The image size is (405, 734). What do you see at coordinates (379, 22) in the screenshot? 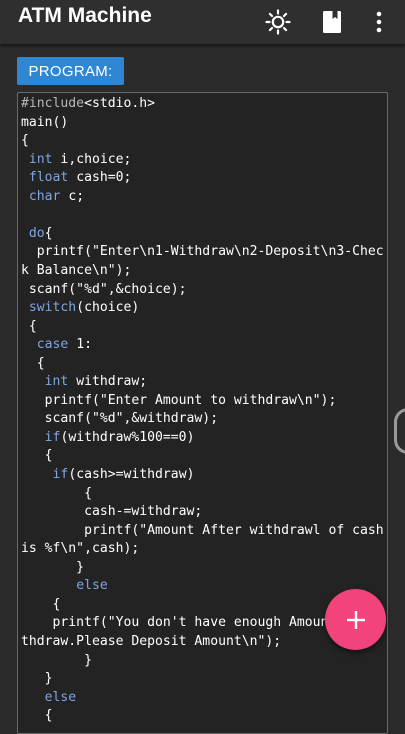
I see `more-vert-icon` at bounding box center [379, 22].